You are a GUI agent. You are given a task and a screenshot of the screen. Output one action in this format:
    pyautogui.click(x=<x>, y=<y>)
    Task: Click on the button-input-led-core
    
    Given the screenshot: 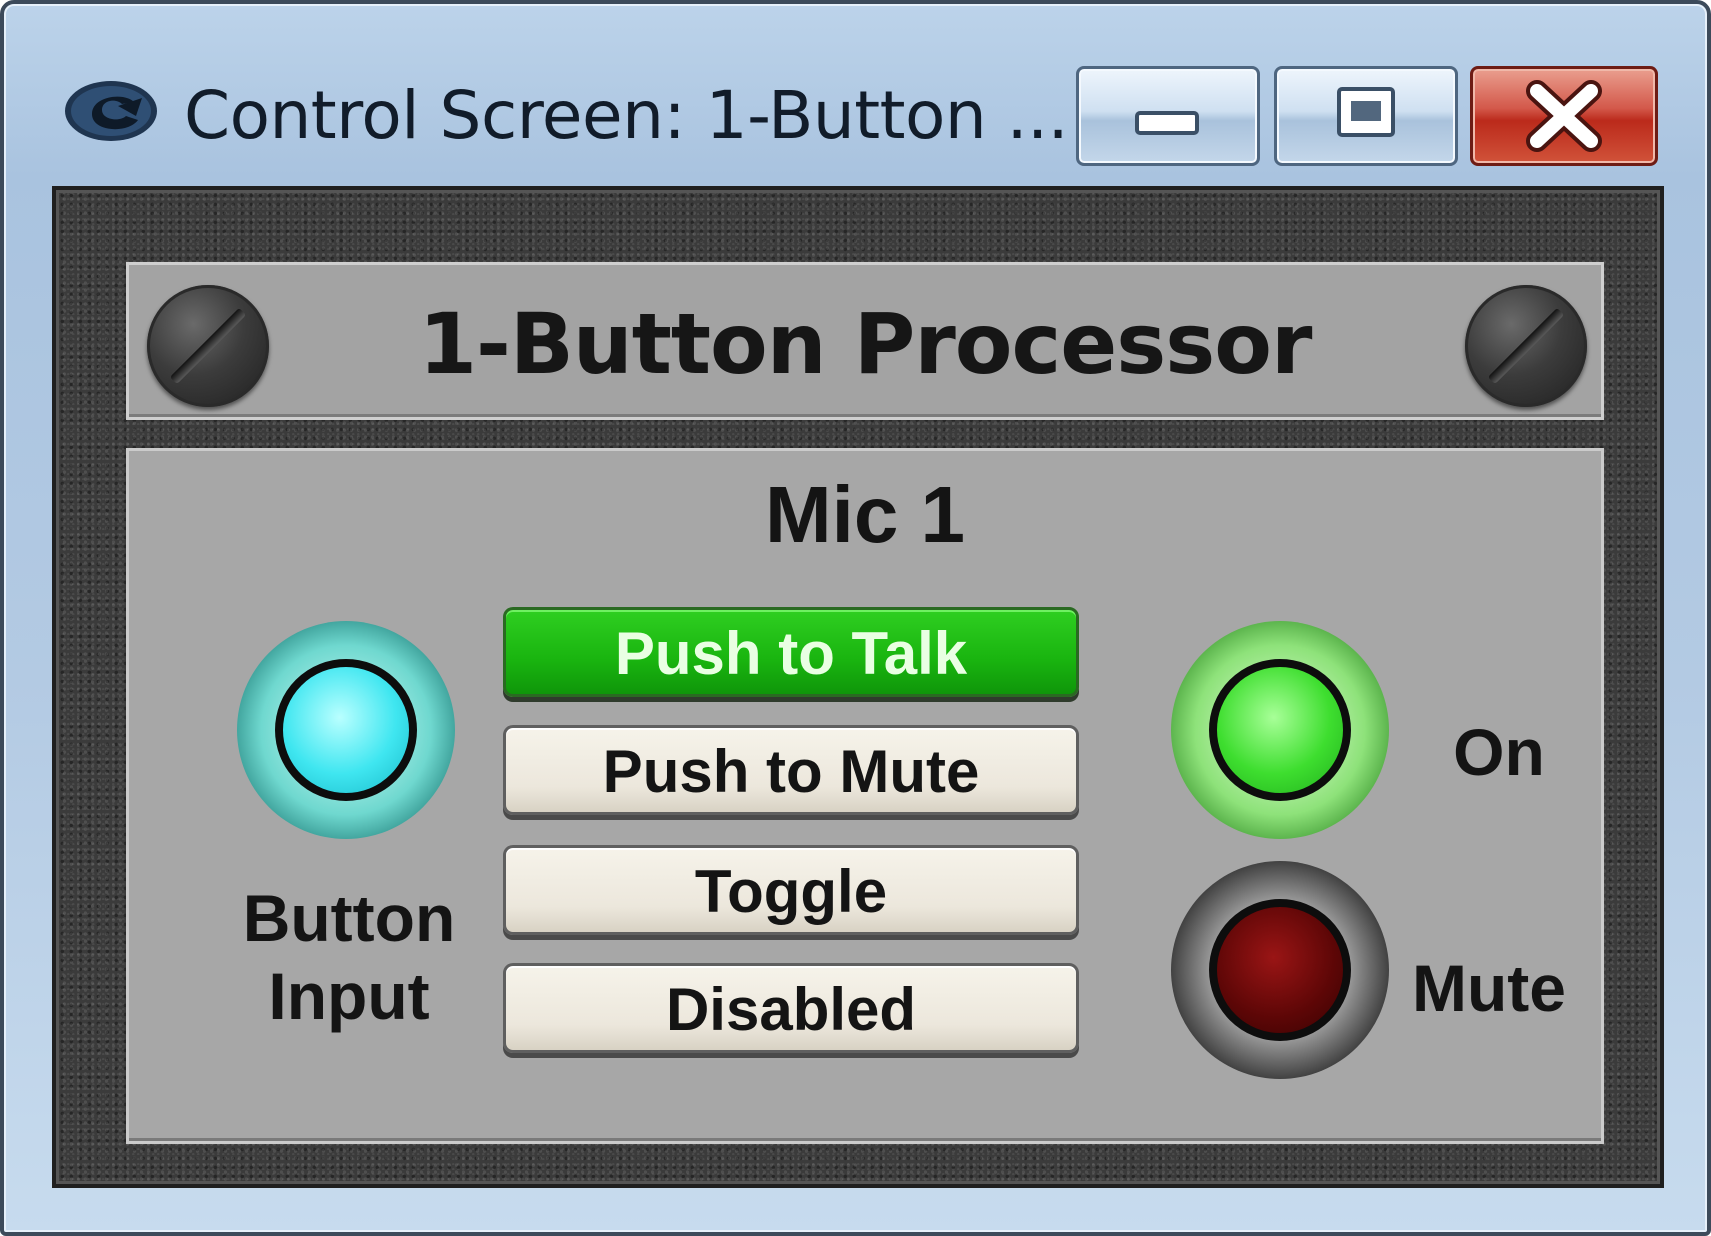 What is the action you would take?
    pyautogui.click(x=346, y=730)
    